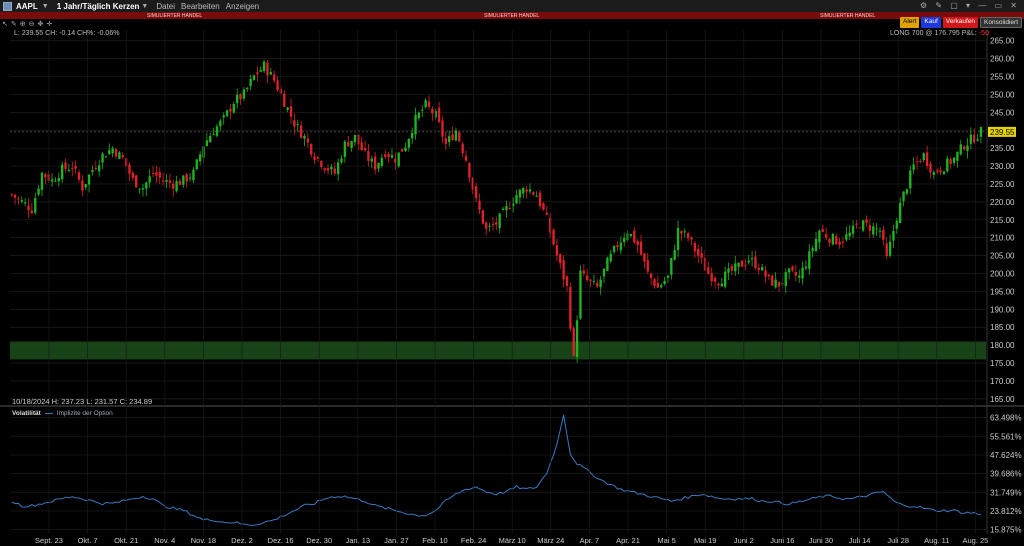 The width and height of the screenshot is (1024, 546). I want to click on zoom-in-icon: ⊕, so click(23, 24).